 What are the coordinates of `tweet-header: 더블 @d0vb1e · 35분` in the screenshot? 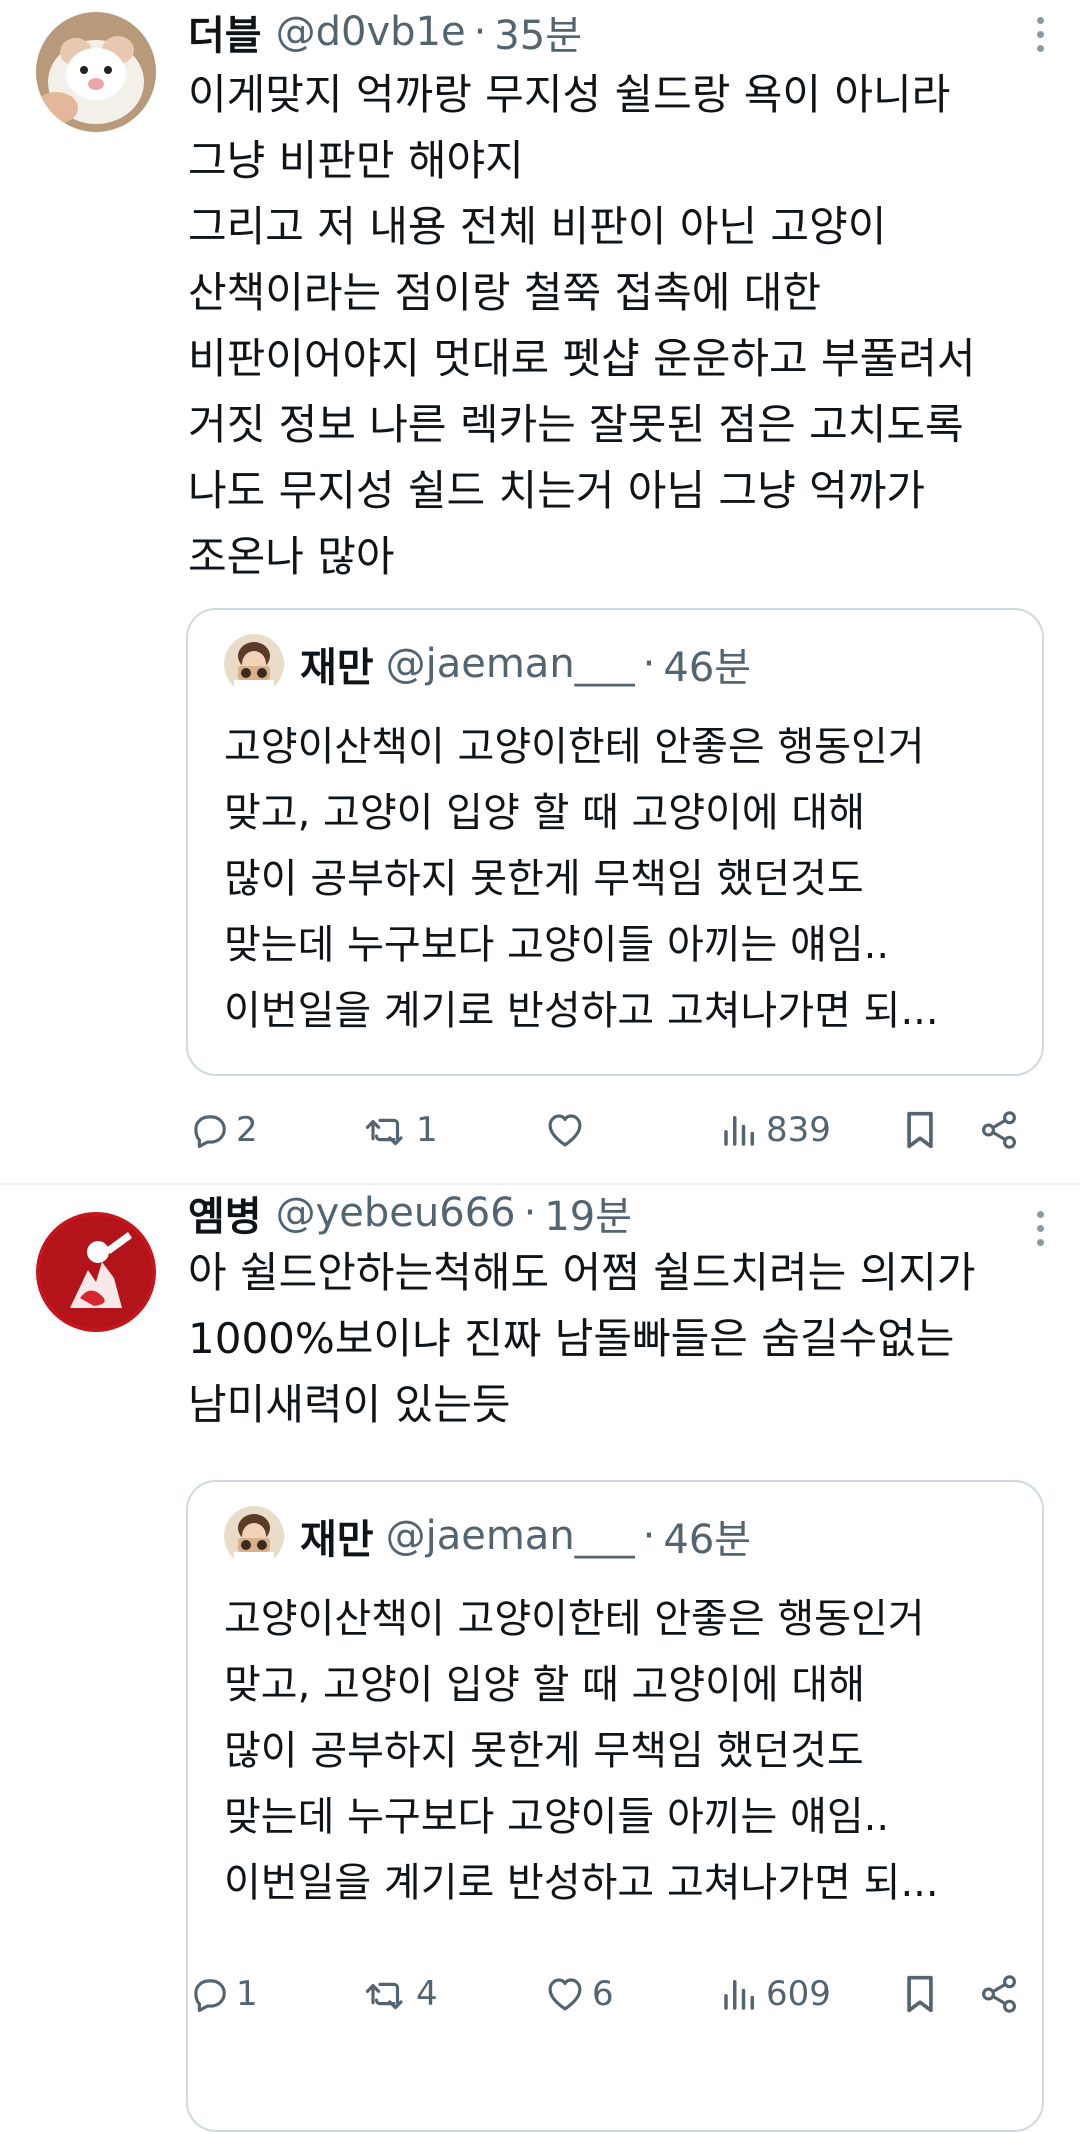 It's located at (594, 32).